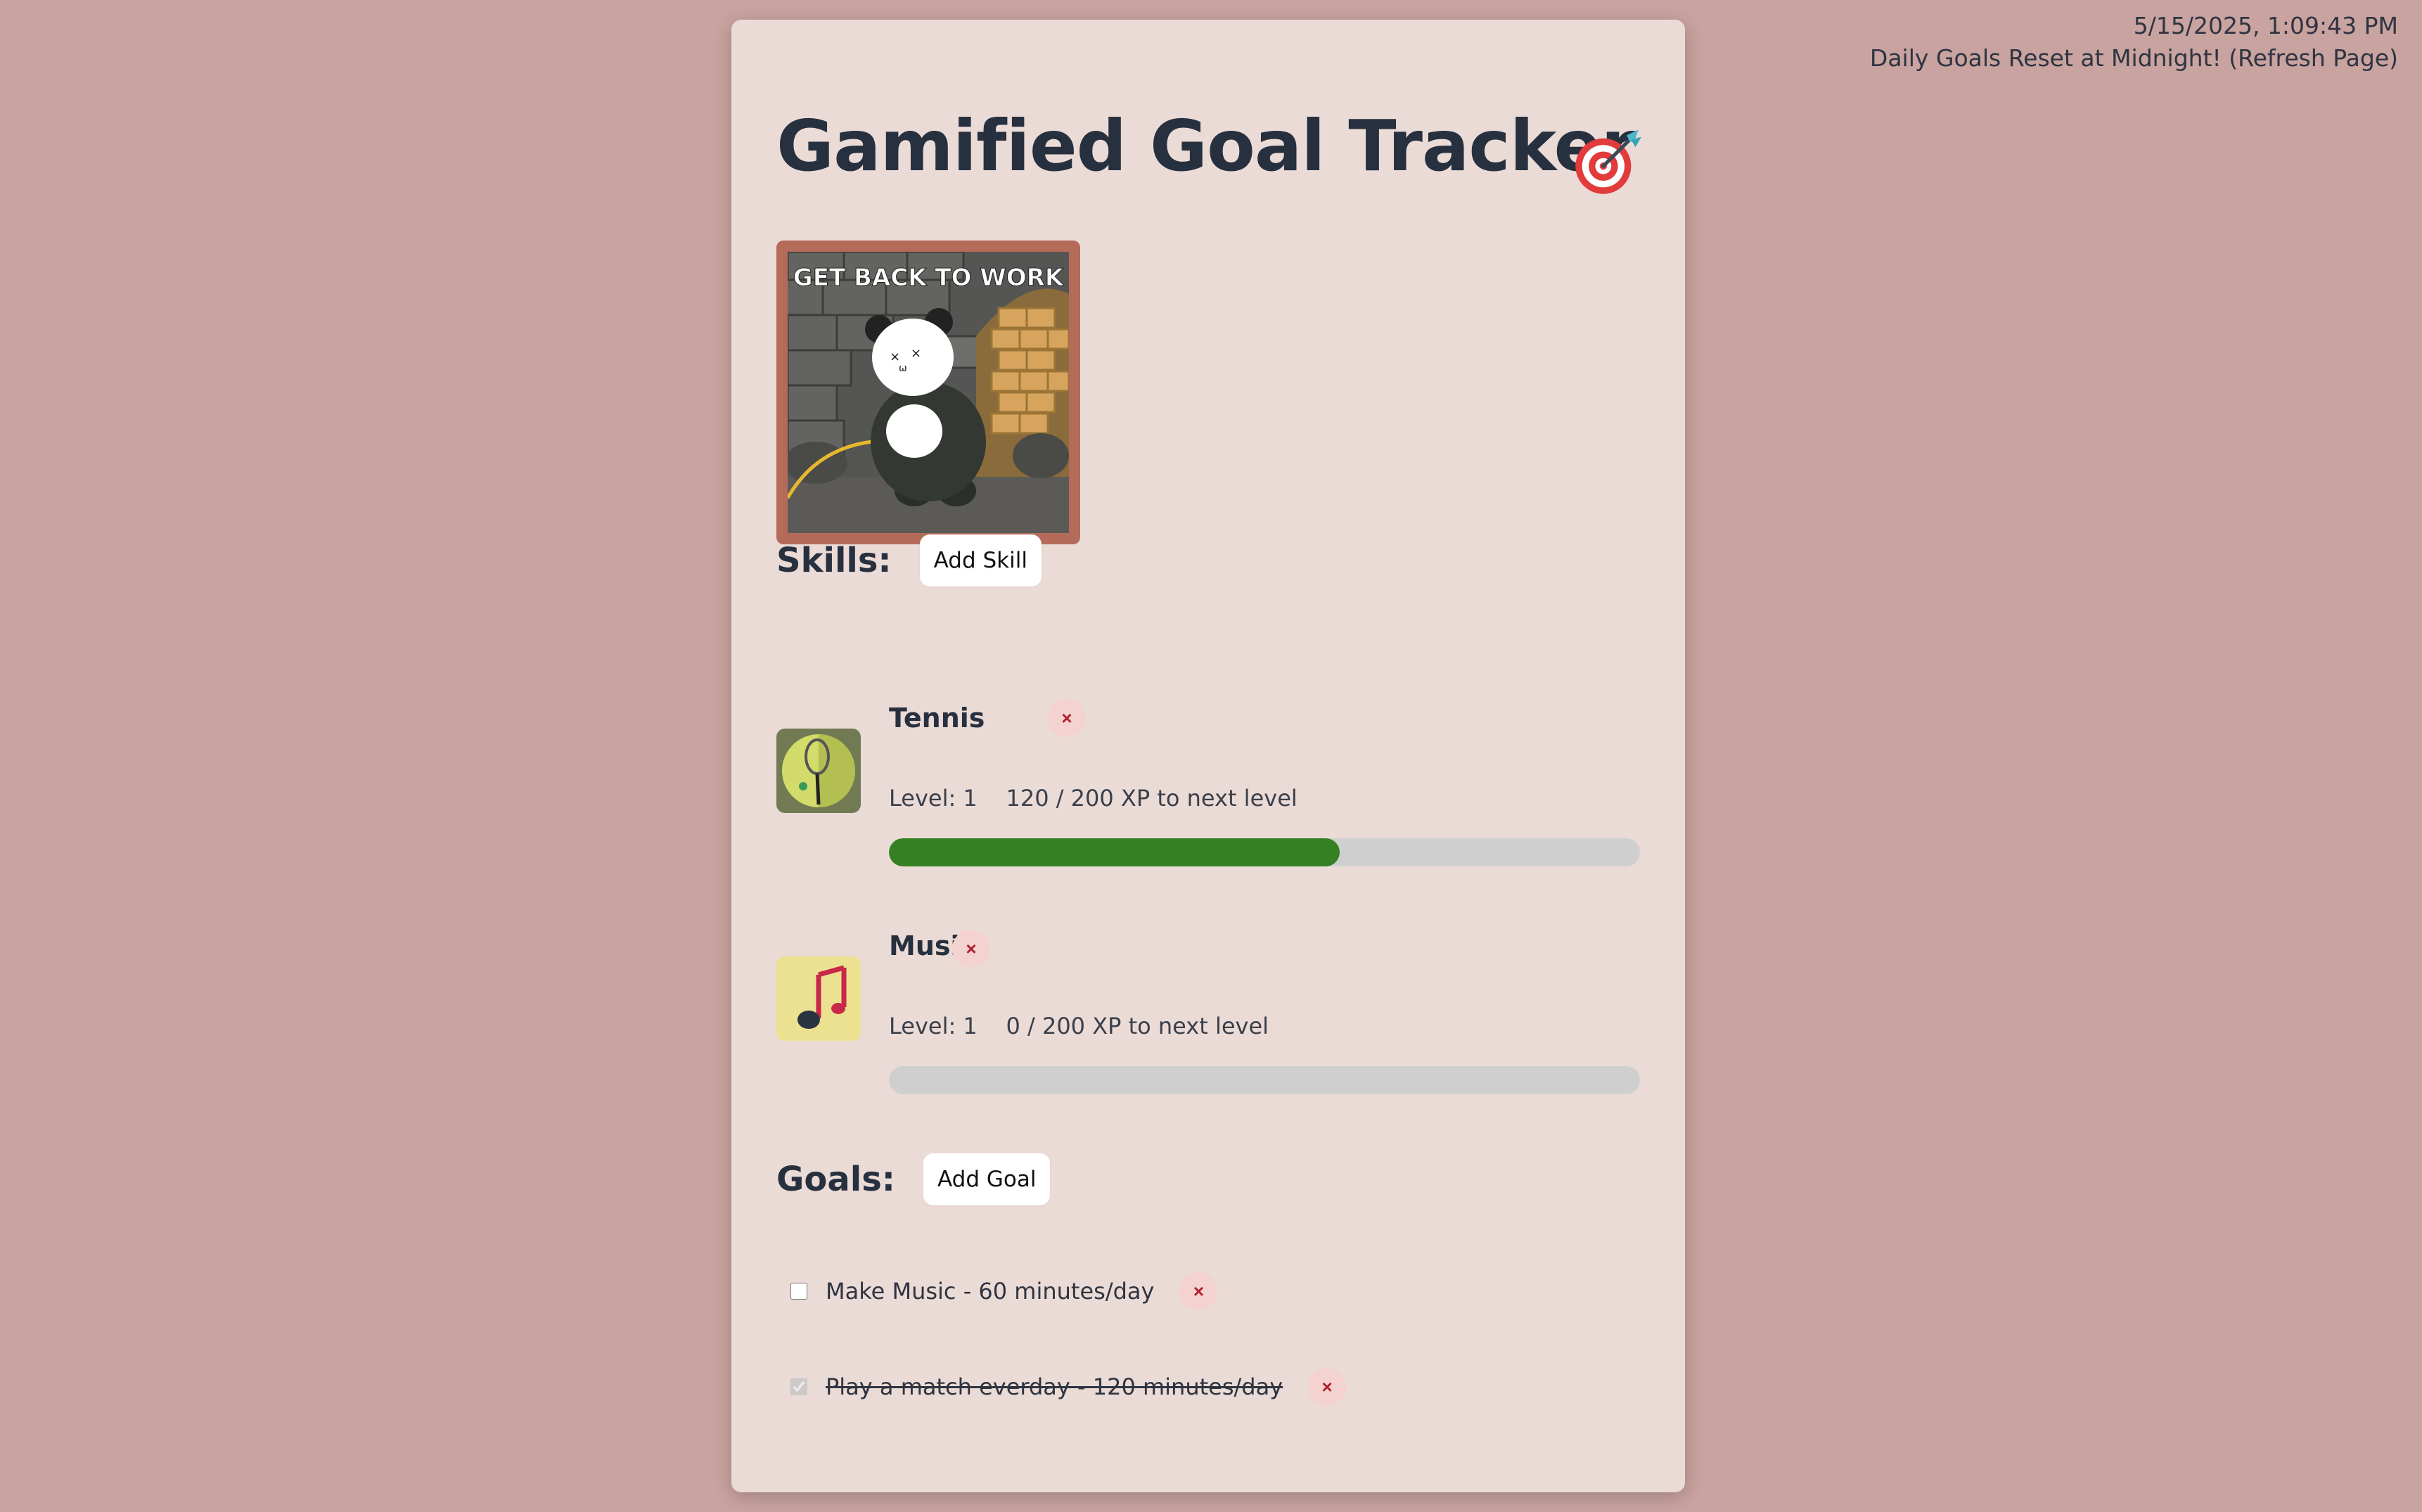 This screenshot has width=2422, height=1512. What do you see at coordinates (903, 368) in the screenshot?
I see `svg-text: ω` at bounding box center [903, 368].